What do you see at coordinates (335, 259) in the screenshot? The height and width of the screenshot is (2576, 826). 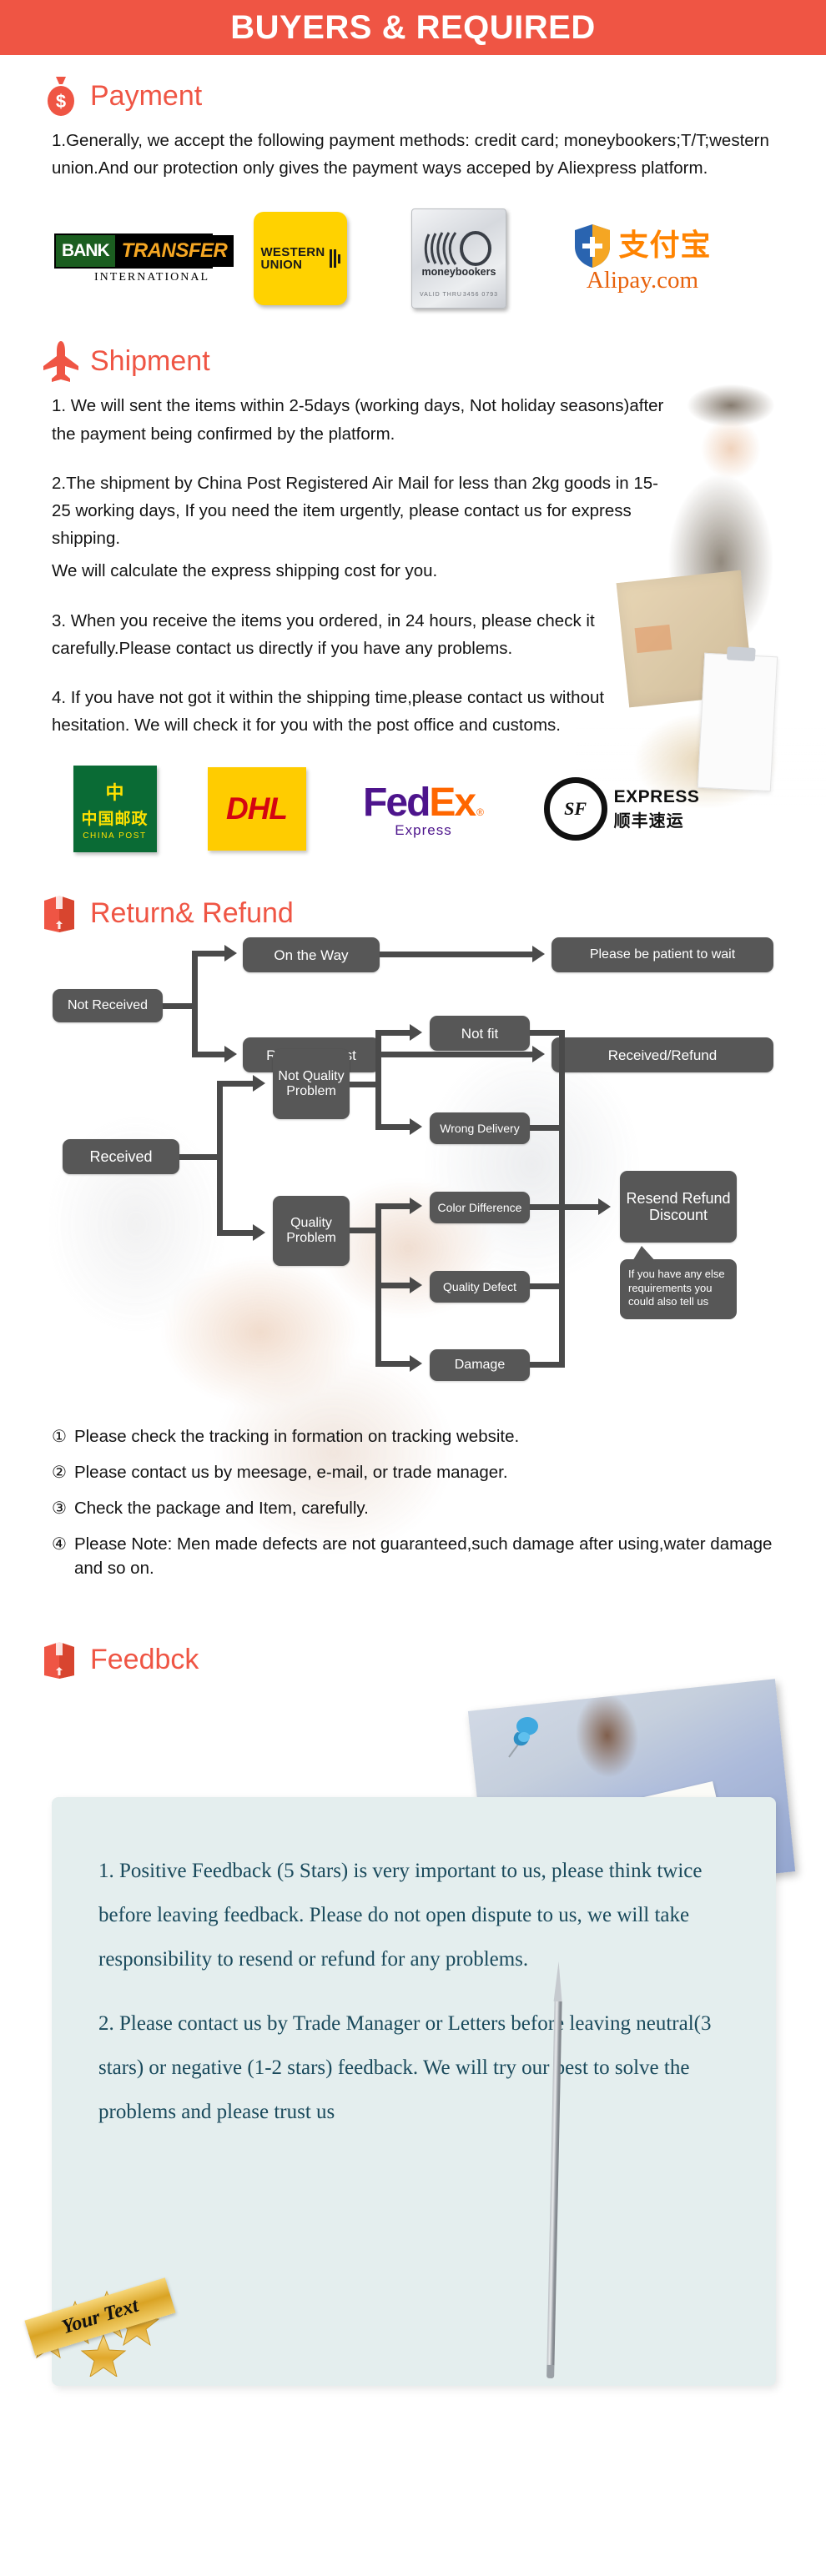 I see `western-union-bars-icon` at bounding box center [335, 259].